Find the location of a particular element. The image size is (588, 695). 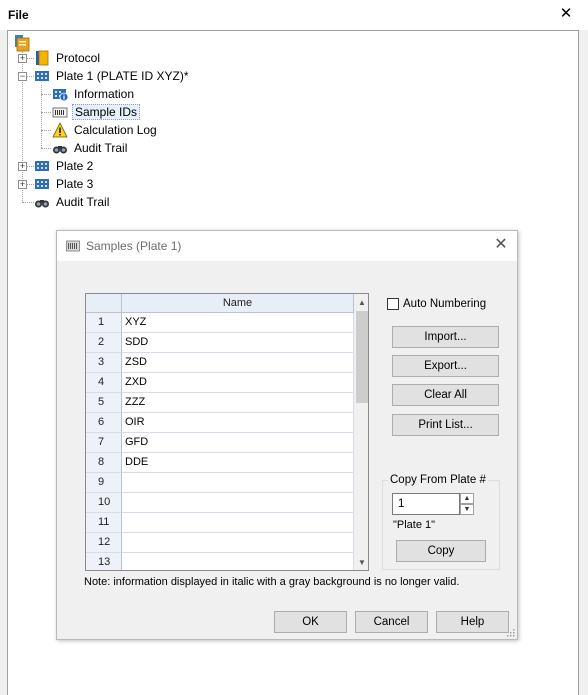

scrollbar-thumb is located at coordinates (362, 357).